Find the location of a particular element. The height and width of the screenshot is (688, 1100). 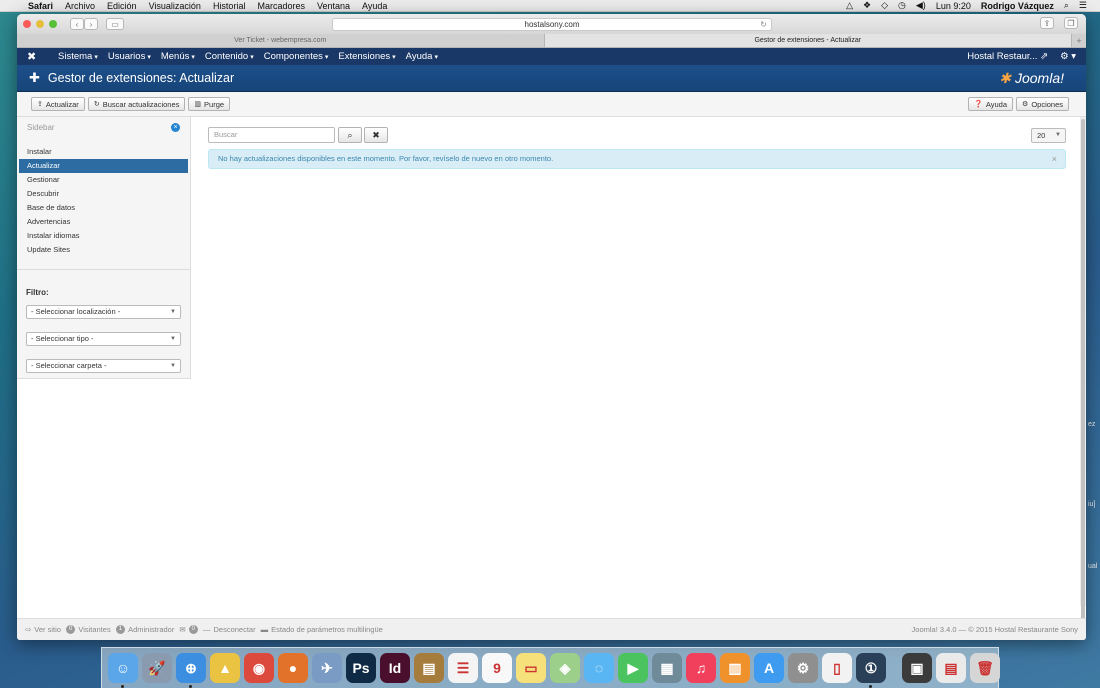

sidebar-item-instalar-idiomas: Instalar idiomas is located at coordinates (103, 236).